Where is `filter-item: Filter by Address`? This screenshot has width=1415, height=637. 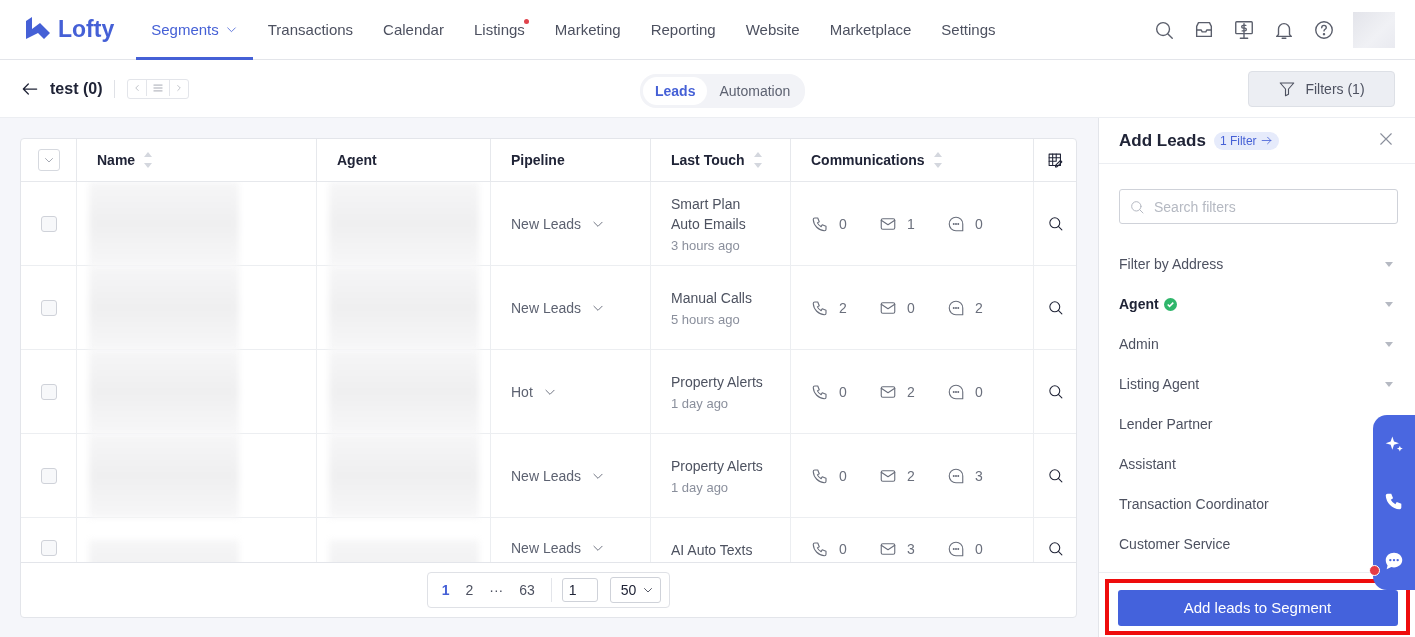 filter-item: Filter by Address is located at coordinates (1257, 264).